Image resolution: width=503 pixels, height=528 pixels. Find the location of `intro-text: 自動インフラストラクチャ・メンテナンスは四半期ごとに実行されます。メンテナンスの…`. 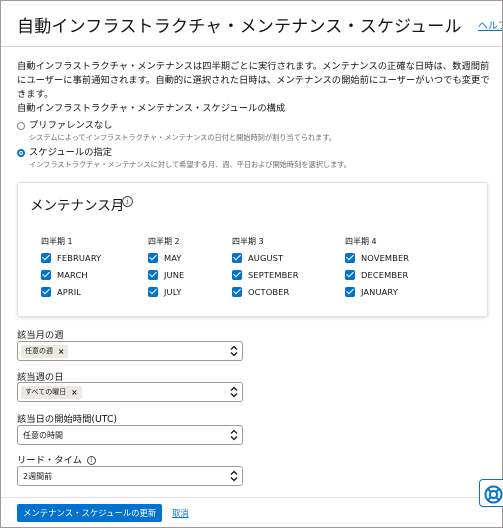

intro-text: 自動インフラストラクチャ・メンテナンスは四半期ごとに実行されます。メンテナンスの… is located at coordinates (253, 80).